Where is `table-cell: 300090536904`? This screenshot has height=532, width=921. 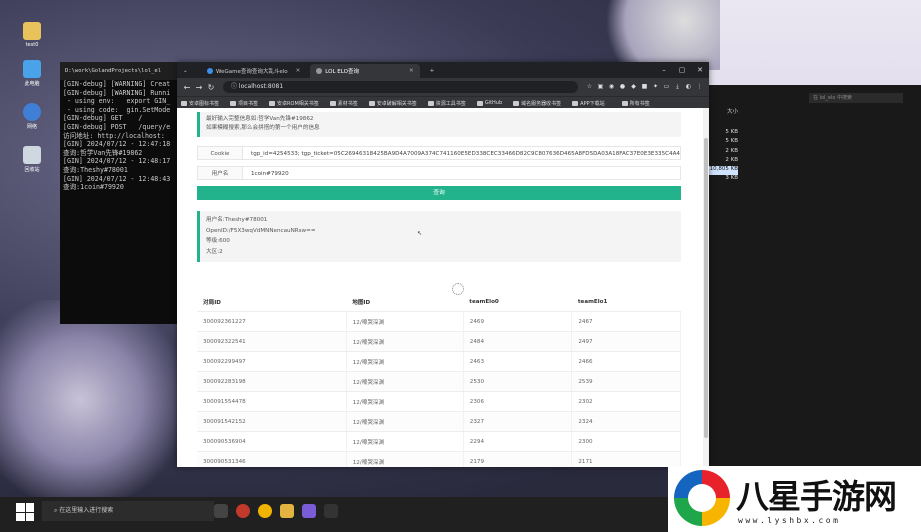 table-cell: 300090536904 is located at coordinates (272, 441).